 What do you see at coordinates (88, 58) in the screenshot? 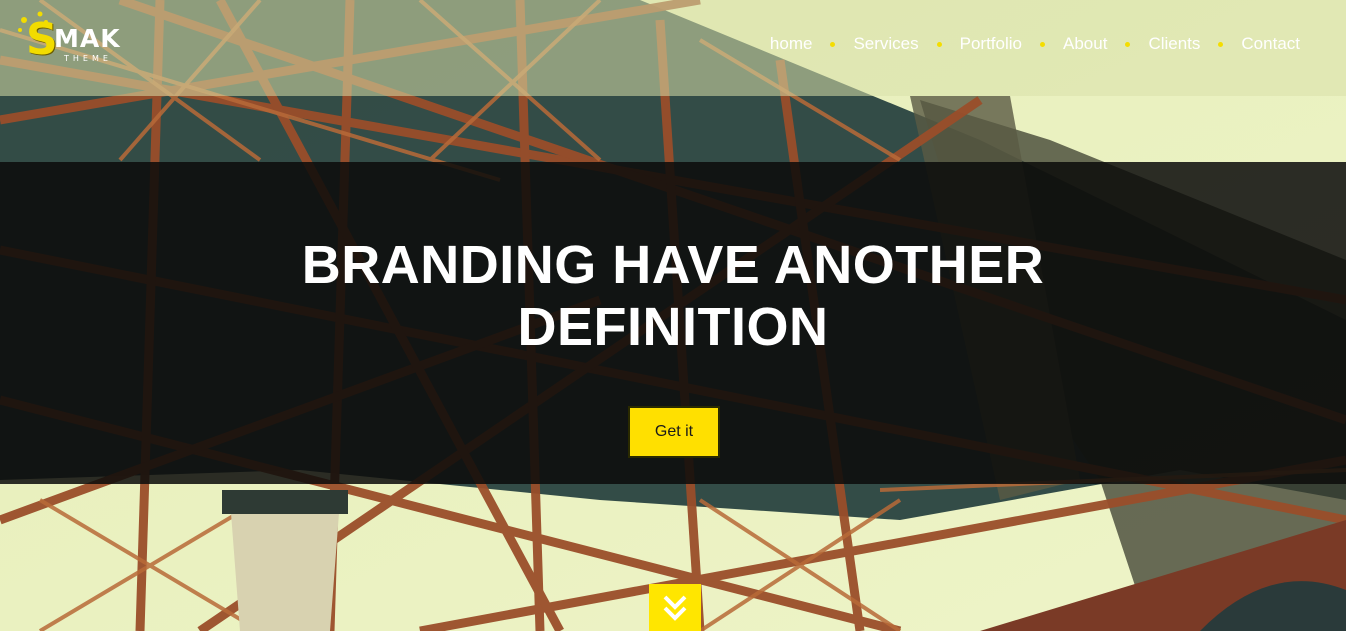
I see `logo-tagline: THEME` at bounding box center [88, 58].